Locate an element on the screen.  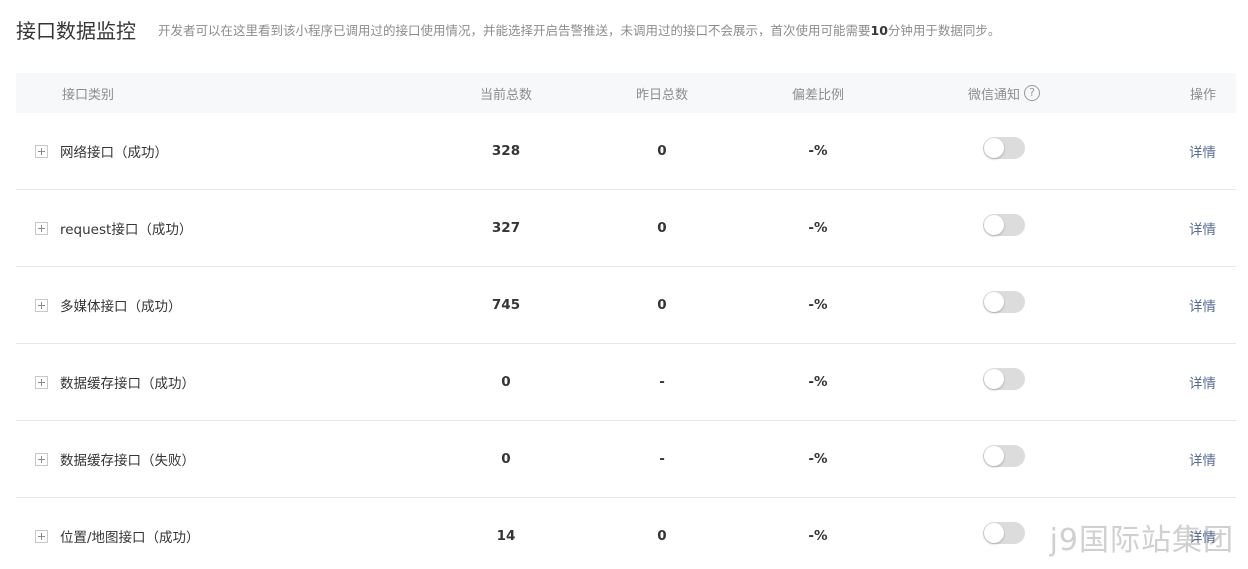
column-header-deviation: 偏差比例 is located at coordinates (817, 95).